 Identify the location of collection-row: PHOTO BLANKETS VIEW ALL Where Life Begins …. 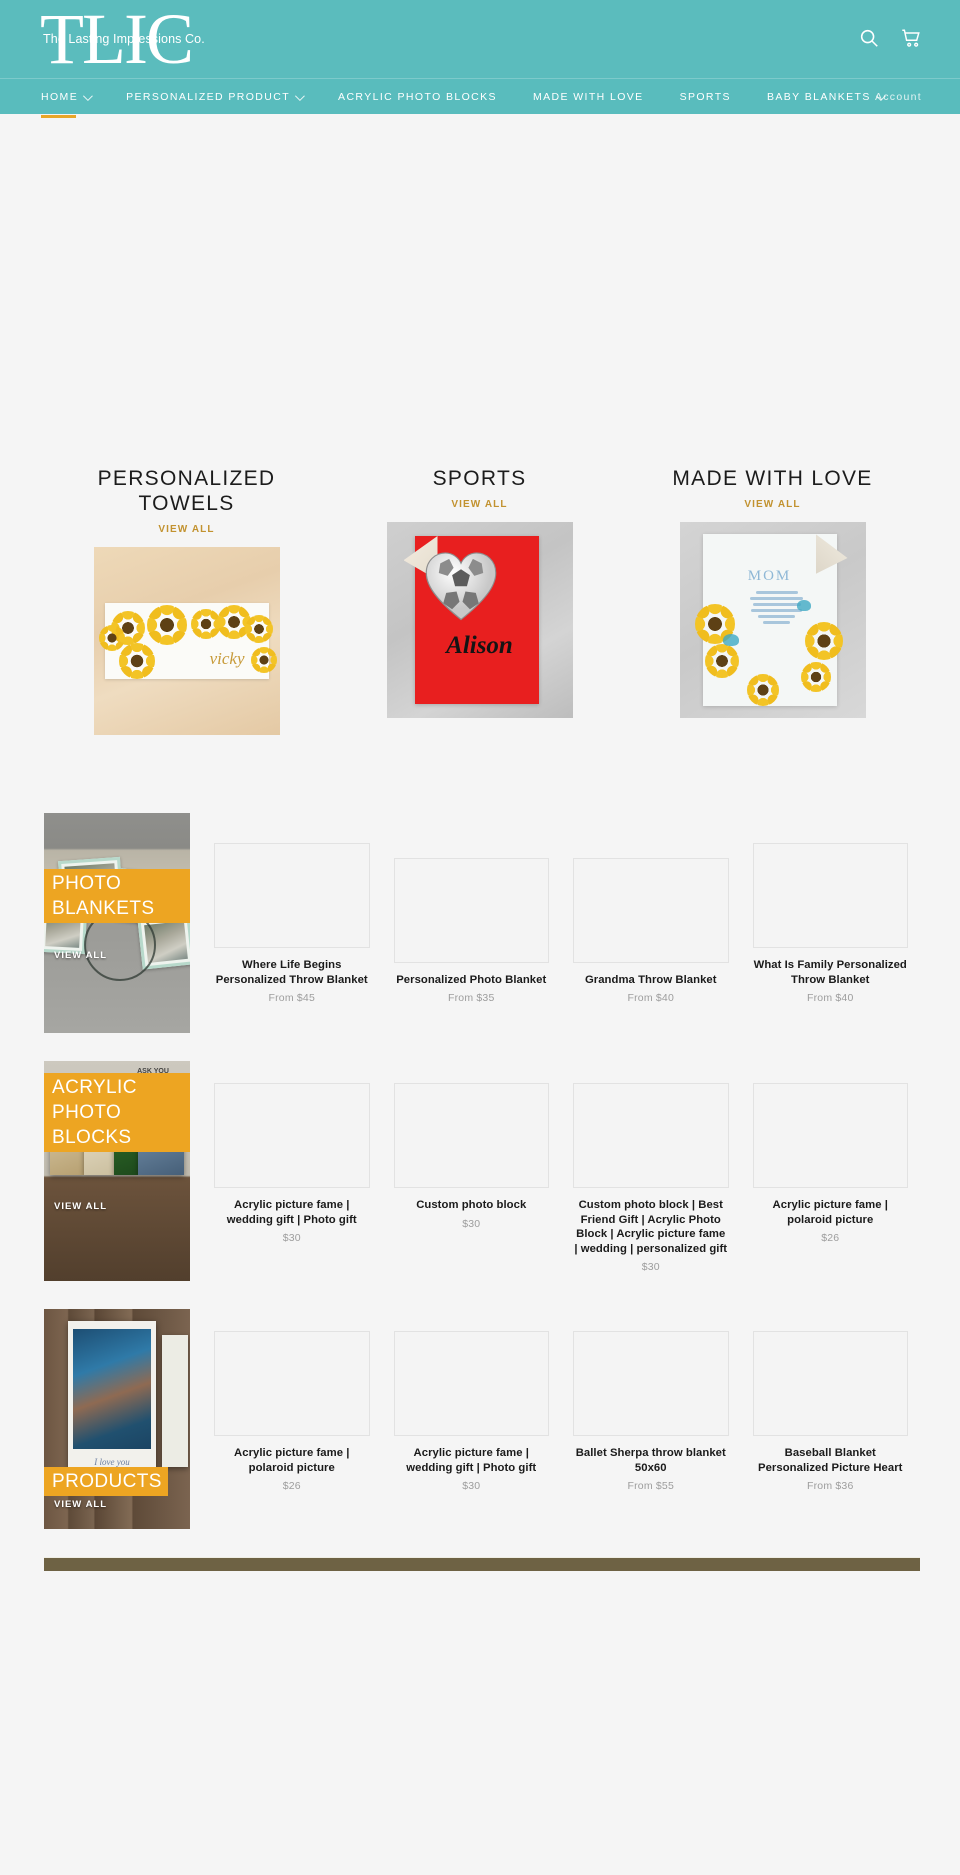
(480, 923).